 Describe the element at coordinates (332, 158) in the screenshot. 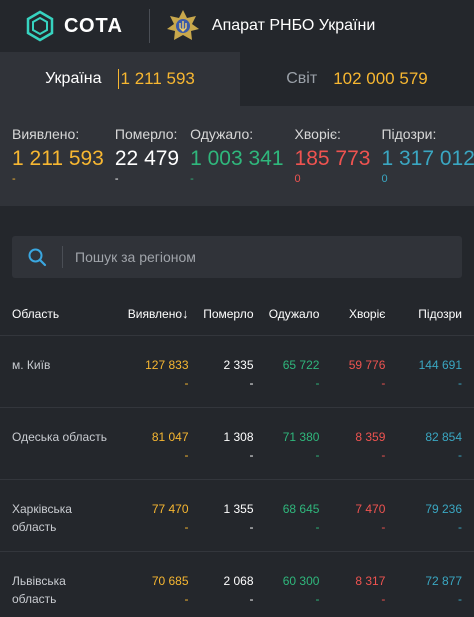

I see `stat-value: 185 773` at that location.